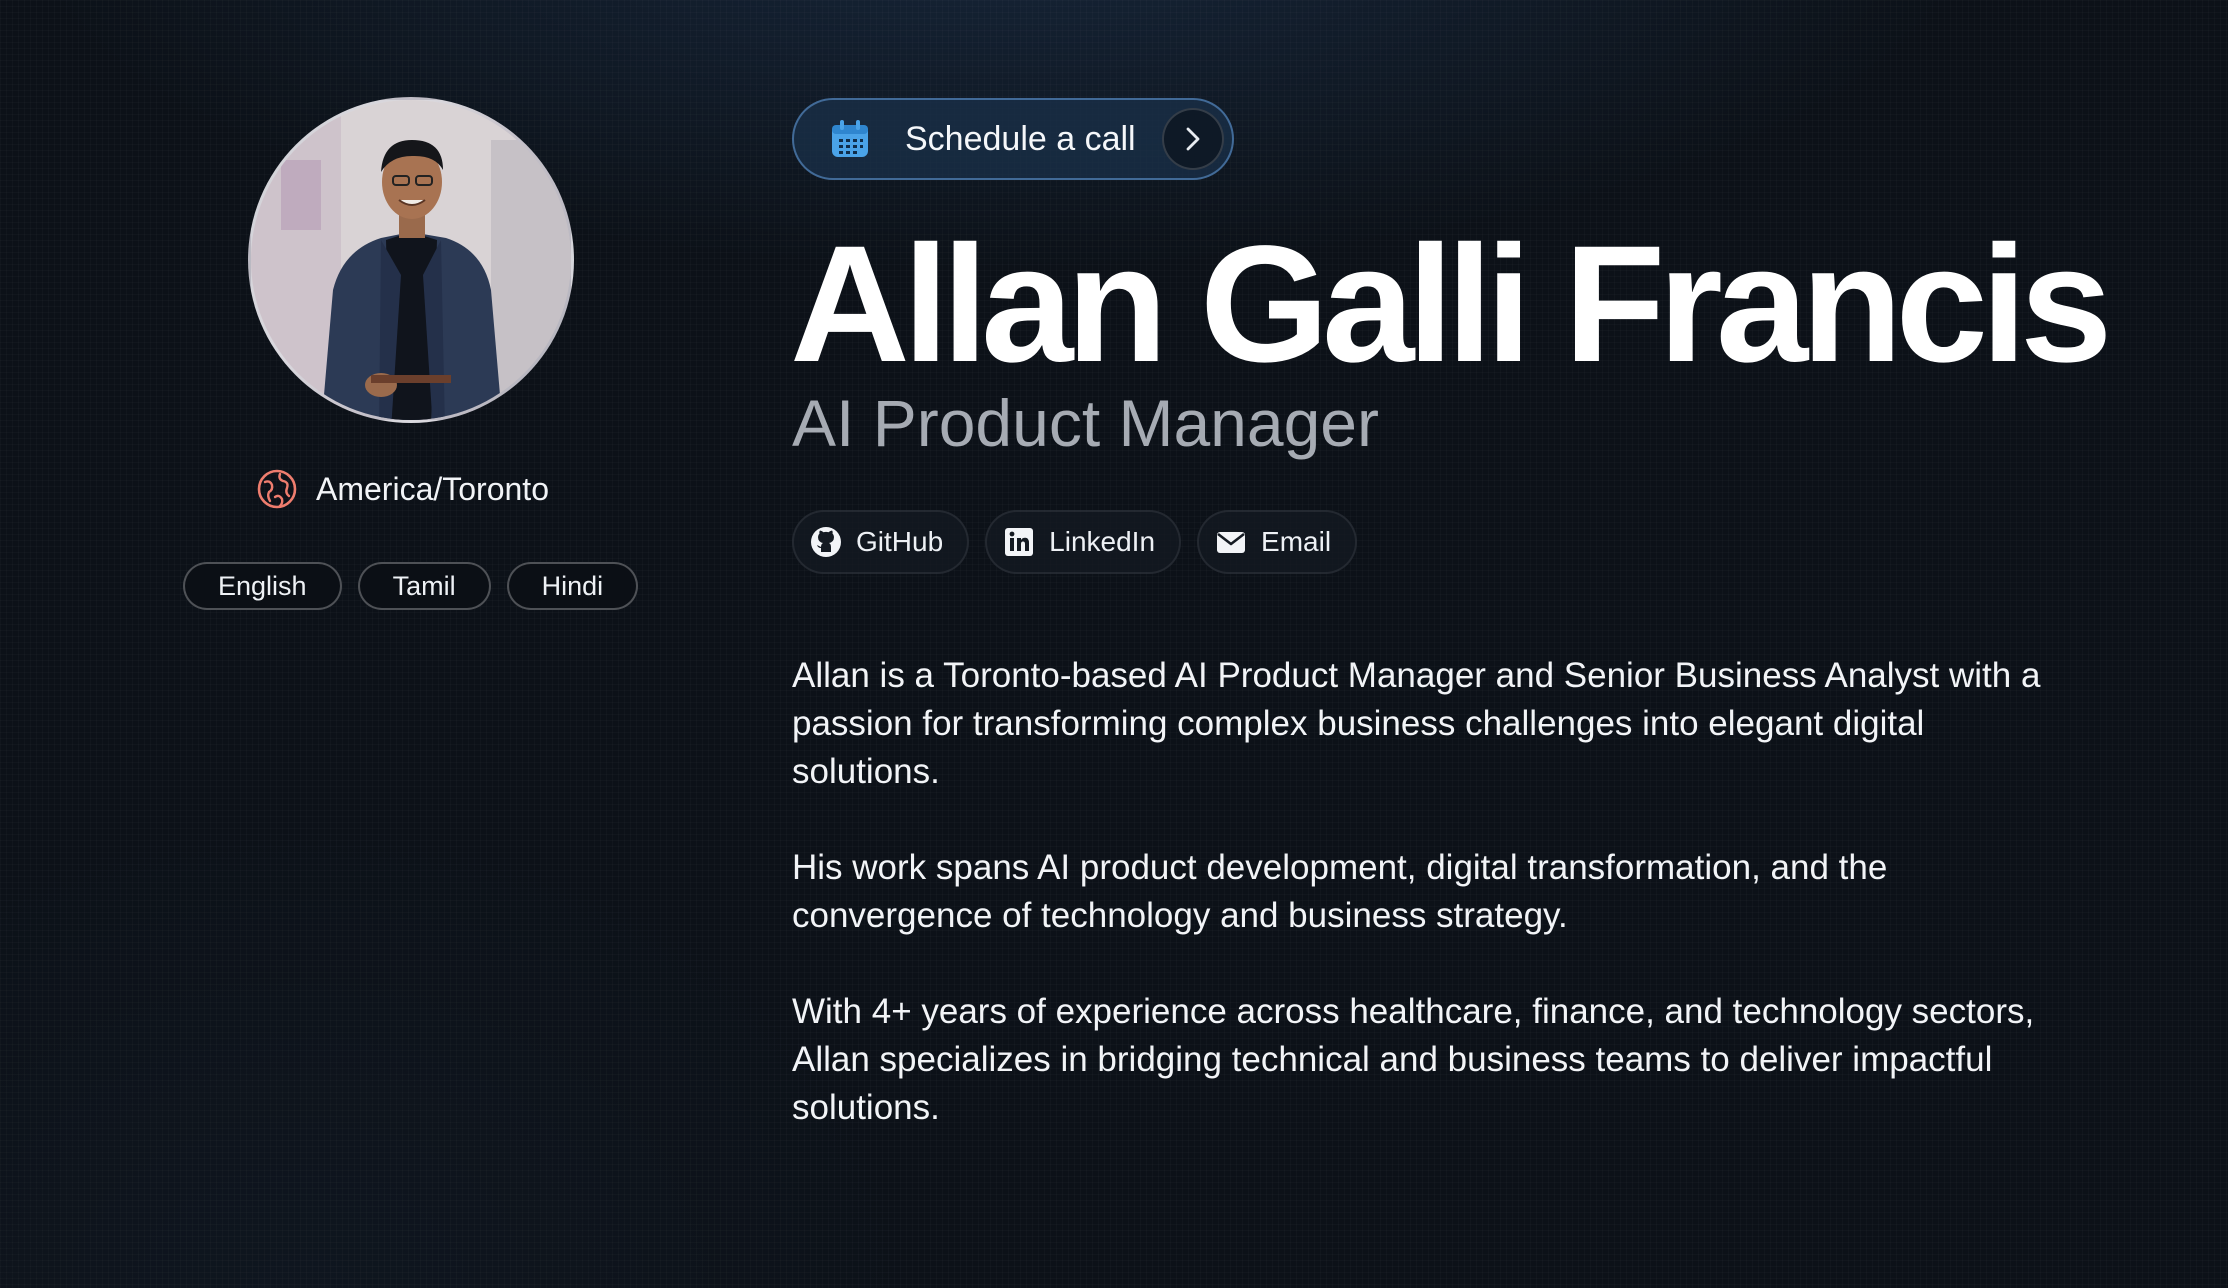 This screenshot has width=2228, height=1288. I want to click on location: America/Toronto, so click(402, 489).